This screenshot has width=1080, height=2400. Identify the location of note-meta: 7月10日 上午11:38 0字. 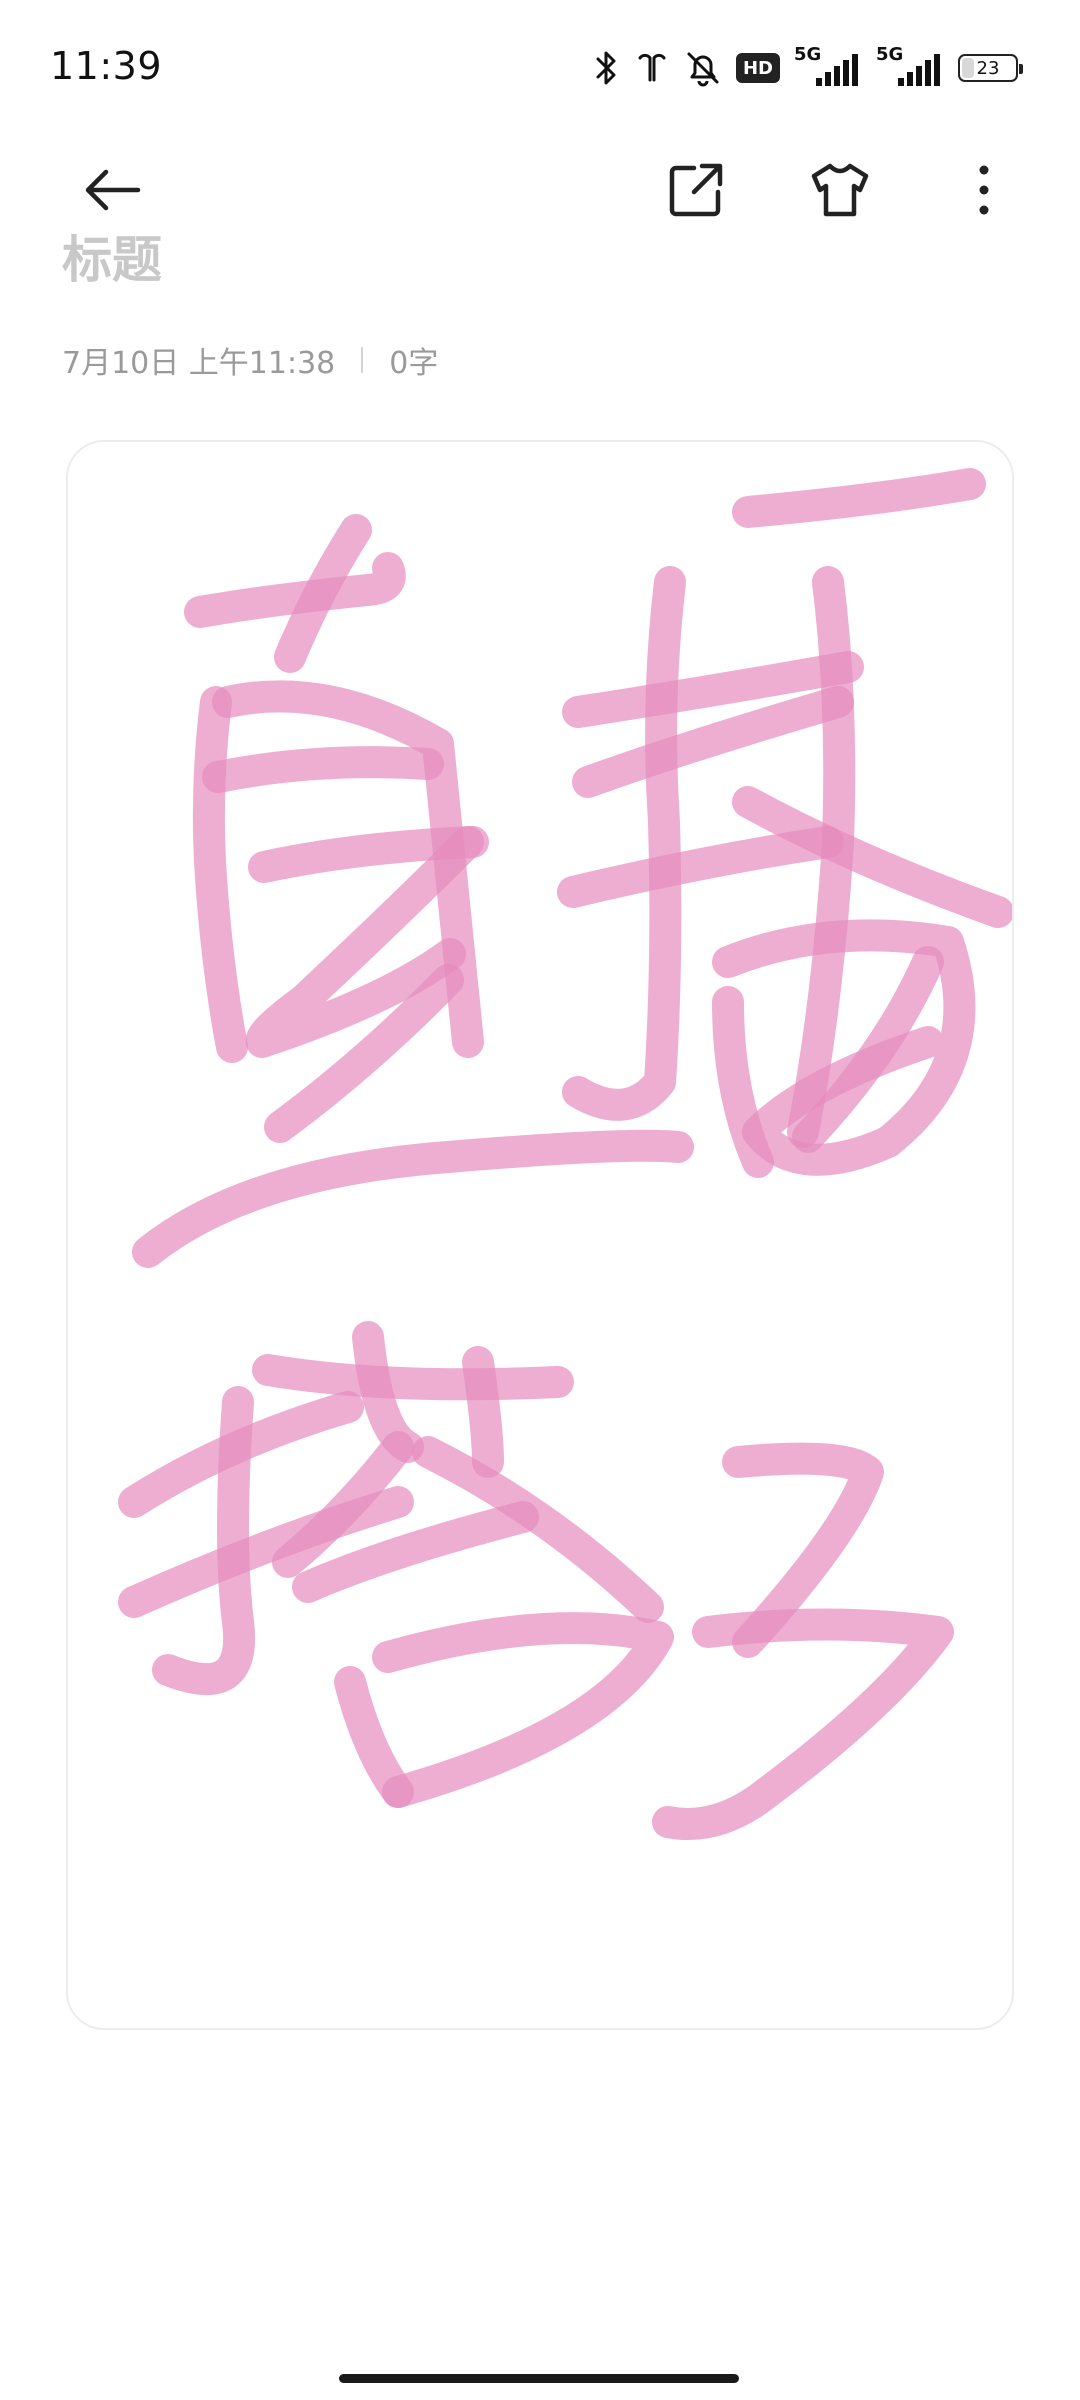
(250, 360).